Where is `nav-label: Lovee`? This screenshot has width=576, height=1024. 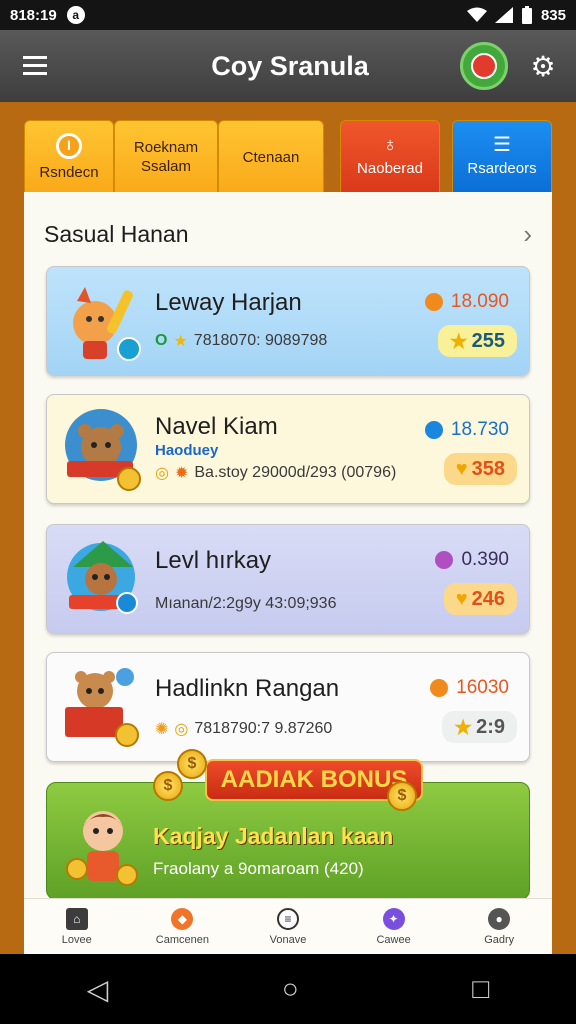
nav-label: Lovee is located at coordinates (76, 939).